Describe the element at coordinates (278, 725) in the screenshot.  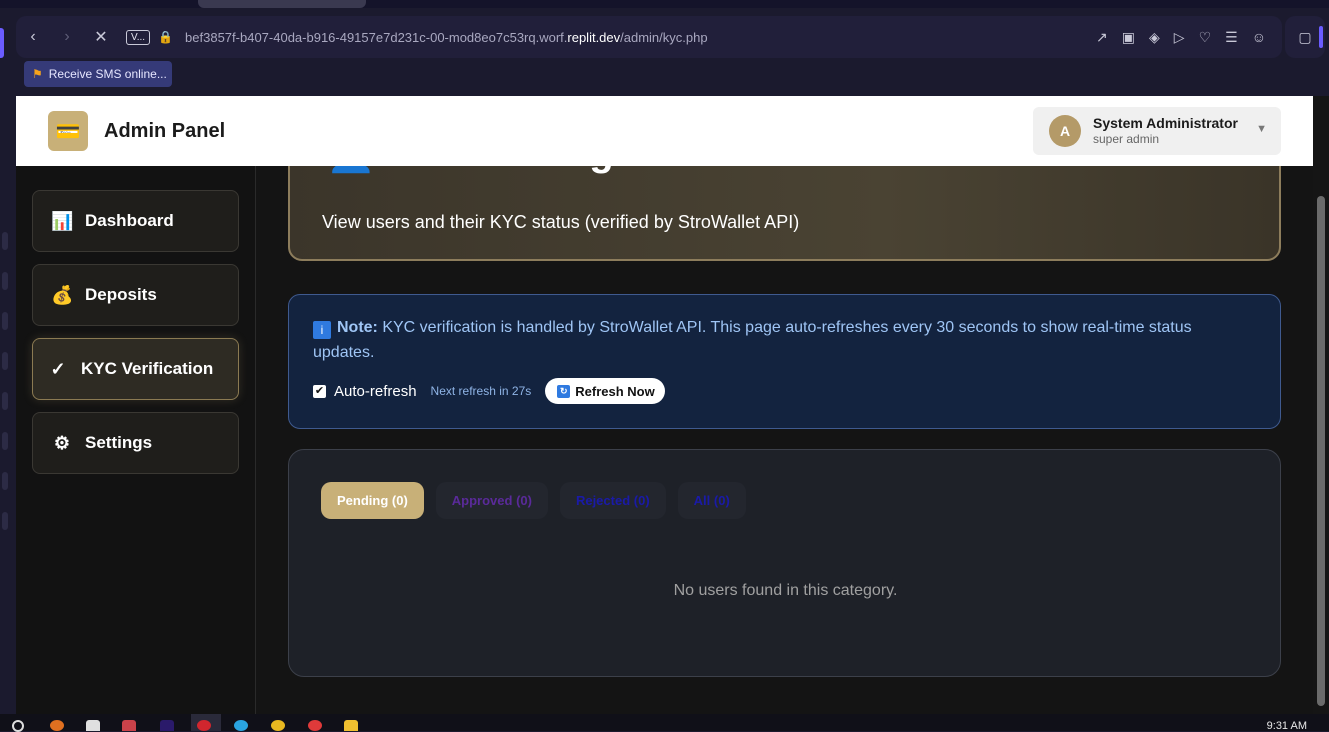
I see `chrome-icon` at that location.